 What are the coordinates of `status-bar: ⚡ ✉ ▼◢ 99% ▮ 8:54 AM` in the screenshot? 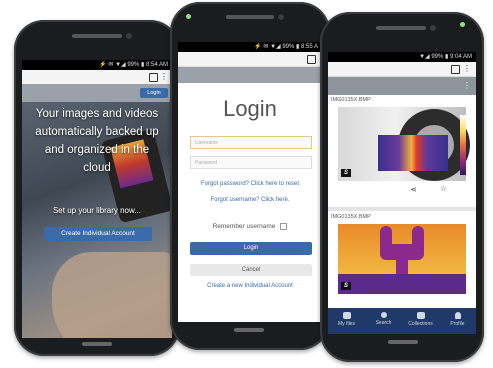 It's located at (97, 65).